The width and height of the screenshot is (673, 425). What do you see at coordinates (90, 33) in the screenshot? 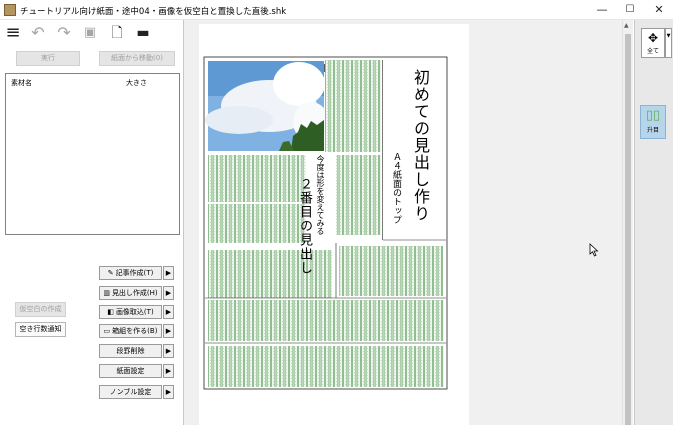
I see `save-icon: ▣` at bounding box center [90, 33].